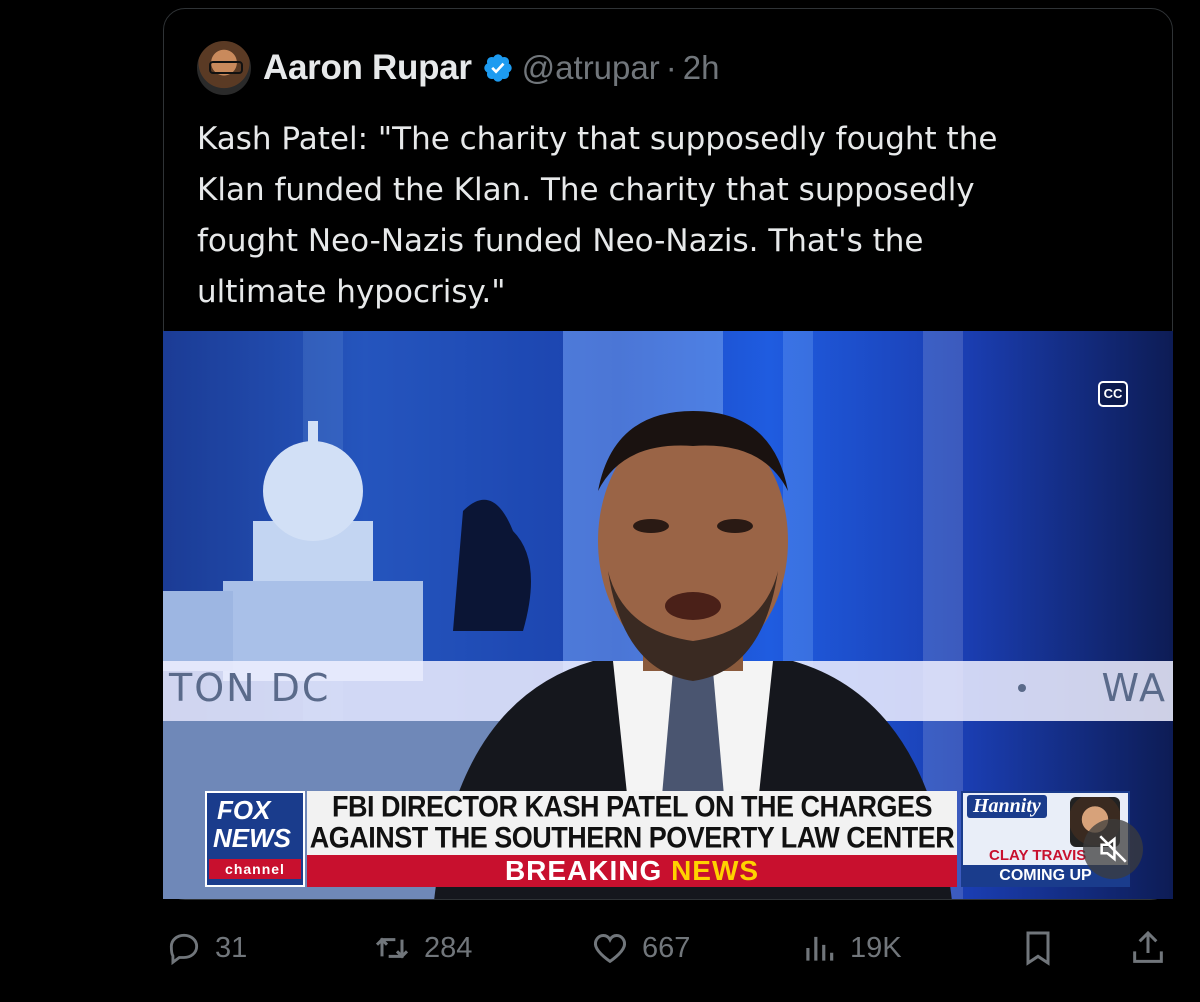  What do you see at coordinates (422, 948) in the screenshot?
I see `repost-button: 284` at bounding box center [422, 948].